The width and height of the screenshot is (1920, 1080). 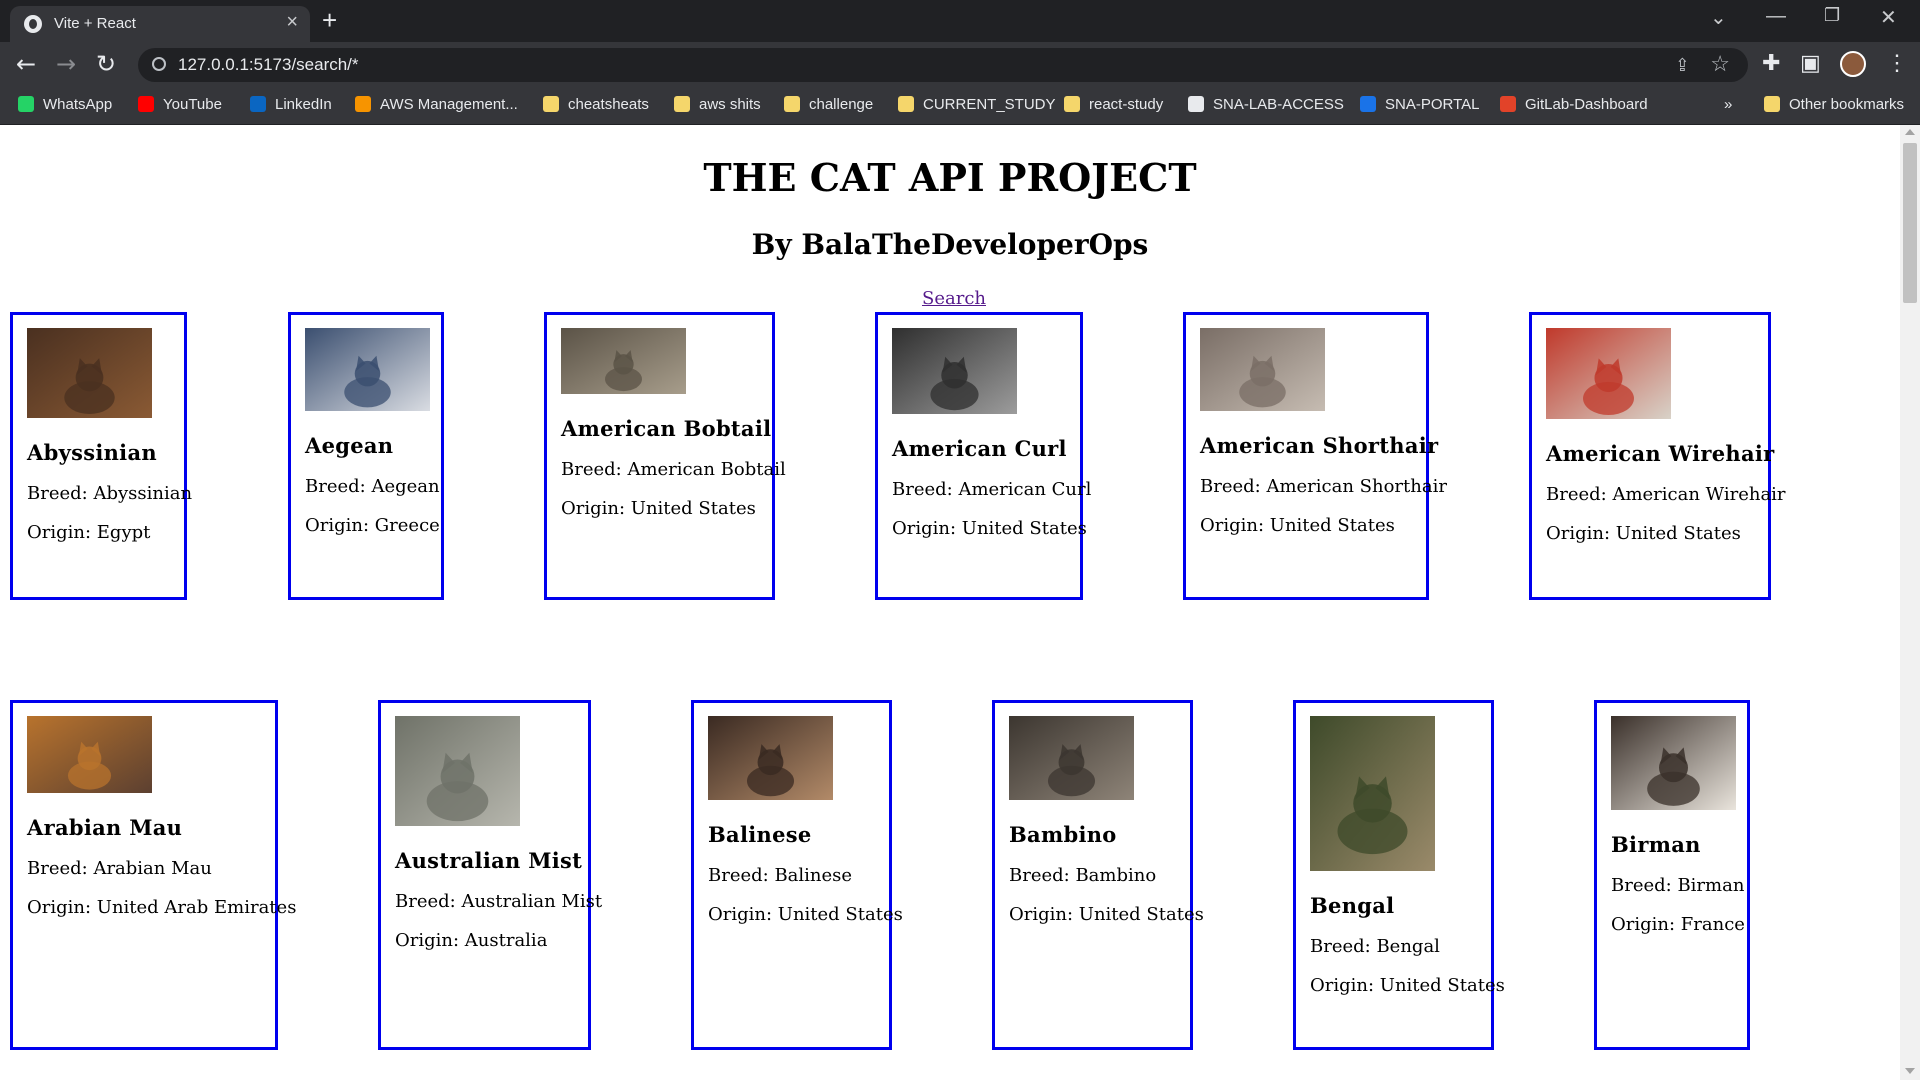 What do you see at coordinates (159, 64) in the screenshot?
I see `site-info-icon` at bounding box center [159, 64].